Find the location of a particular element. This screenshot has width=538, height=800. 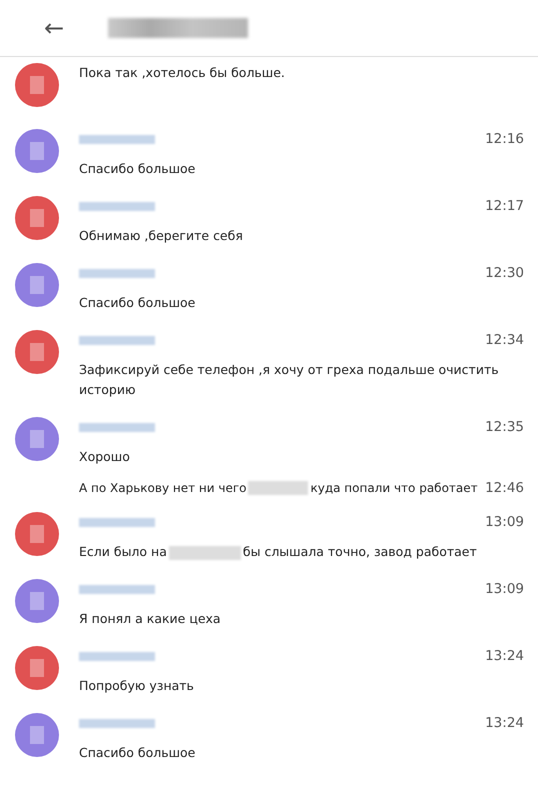

message-text: Если было на бы слышала точно, завод работает is located at coordinates (278, 552).